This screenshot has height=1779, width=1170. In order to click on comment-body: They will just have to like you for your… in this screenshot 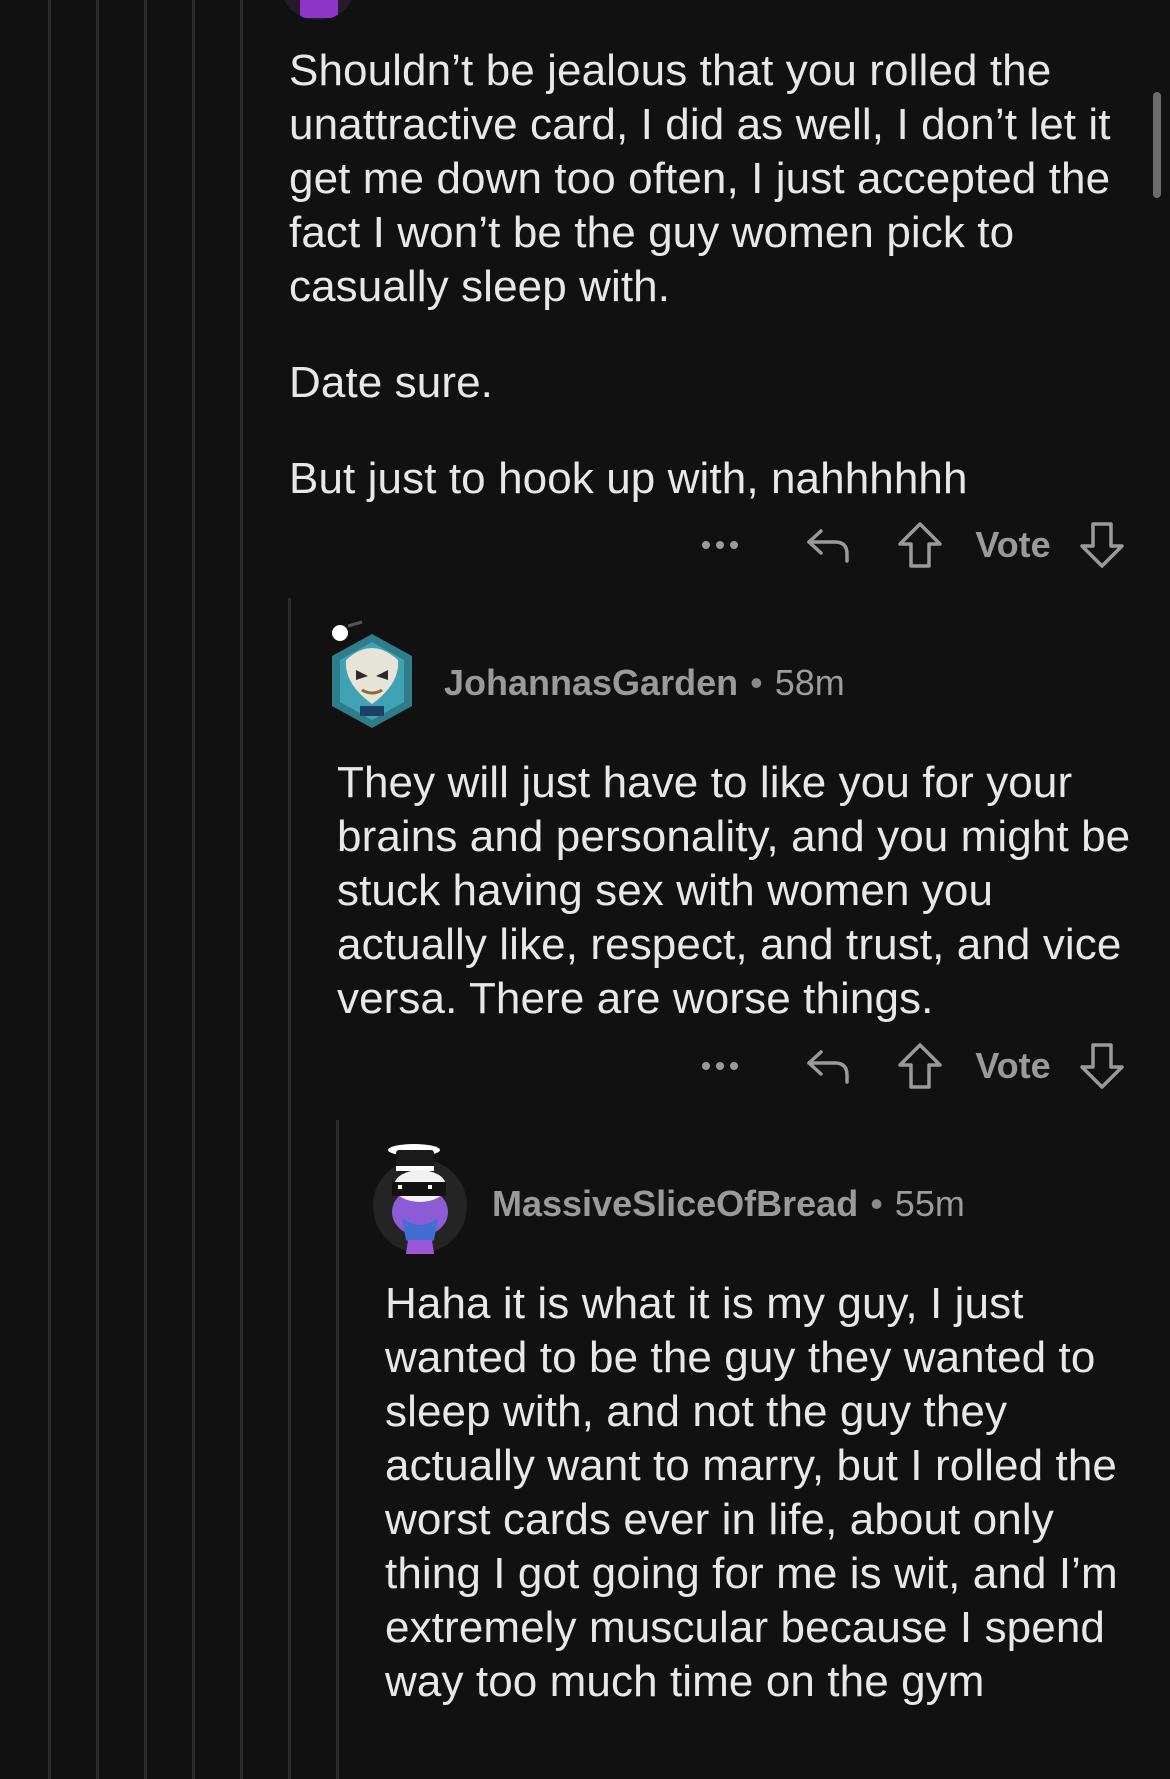, I will do `click(737, 891)`.